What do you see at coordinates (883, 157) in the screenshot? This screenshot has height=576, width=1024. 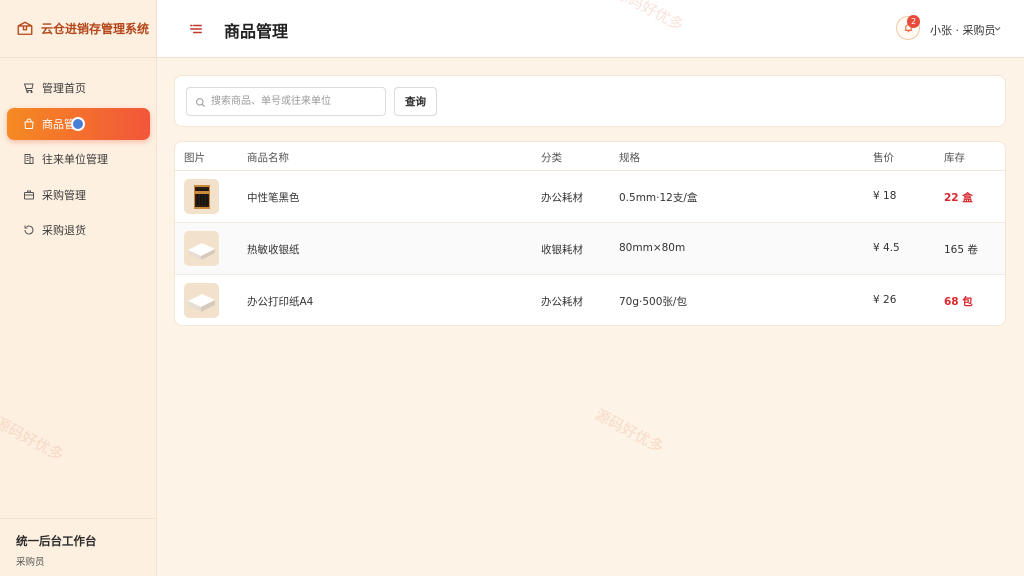 I see `column-header-price: 售价` at bounding box center [883, 157].